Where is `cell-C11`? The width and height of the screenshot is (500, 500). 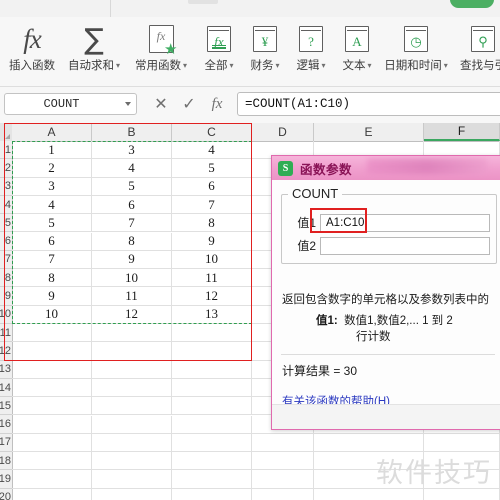
cell-C11 is located at coordinates (212, 333).